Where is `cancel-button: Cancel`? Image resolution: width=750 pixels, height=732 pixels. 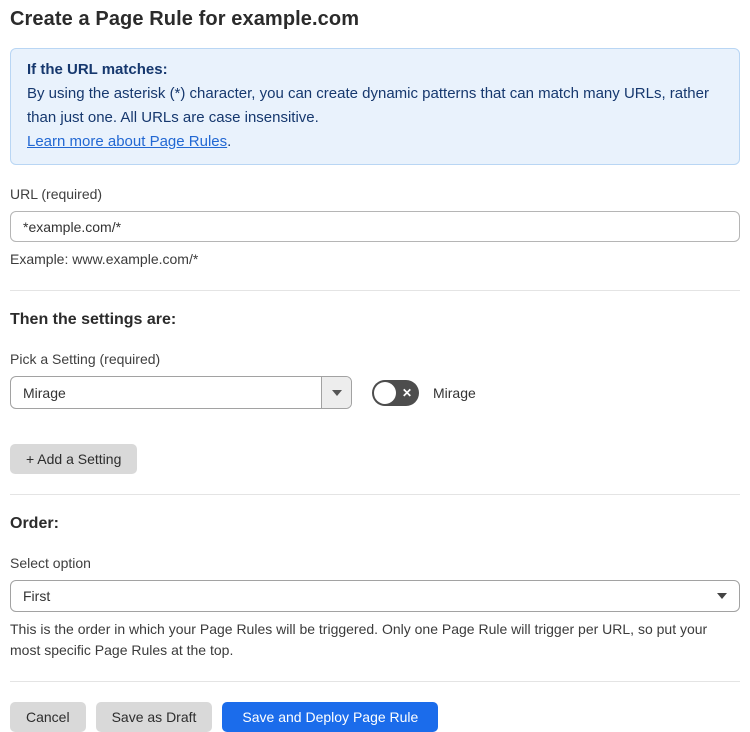
cancel-button: Cancel is located at coordinates (48, 717).